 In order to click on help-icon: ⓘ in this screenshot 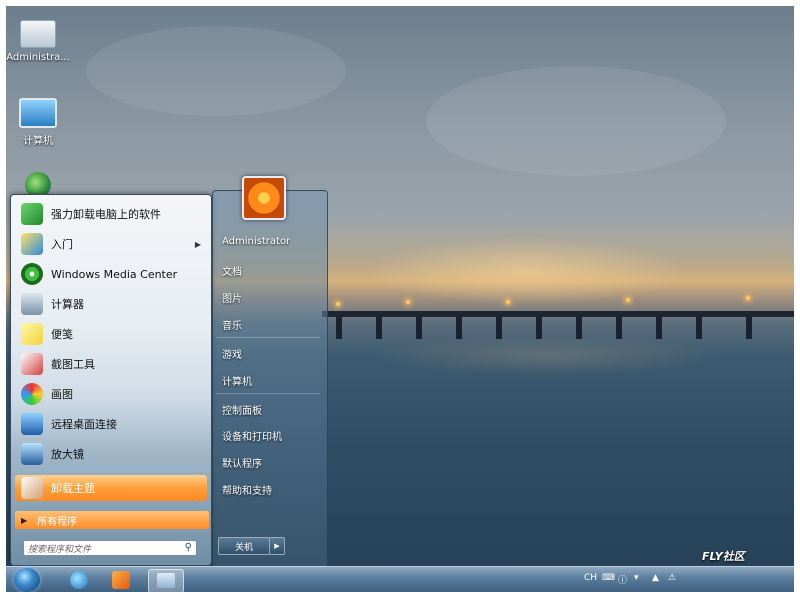, I will do `click(622, 579)`.